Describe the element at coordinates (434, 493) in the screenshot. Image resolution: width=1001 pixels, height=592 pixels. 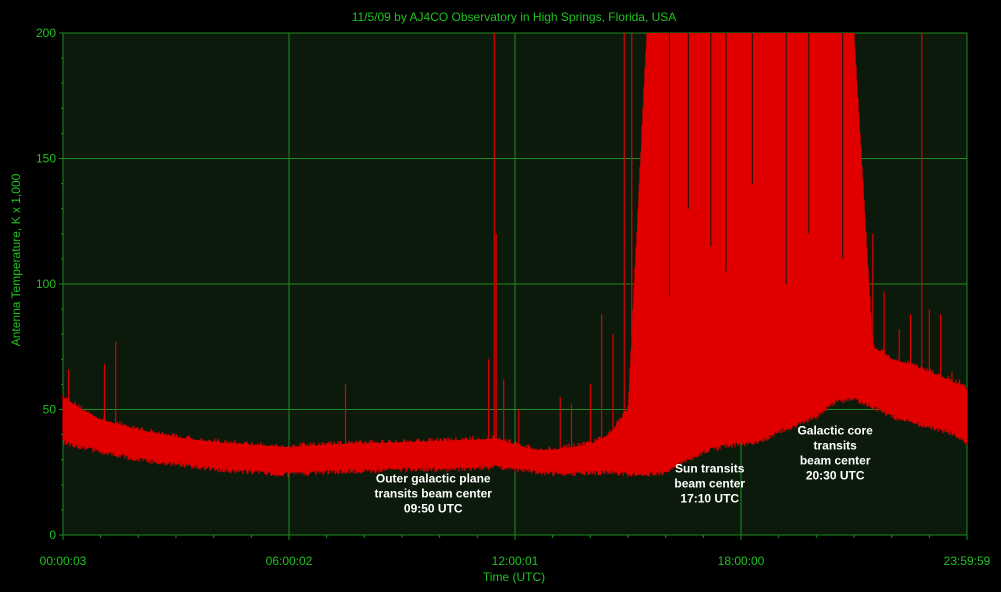
I see `annotation-line: transits beam center` at that location.